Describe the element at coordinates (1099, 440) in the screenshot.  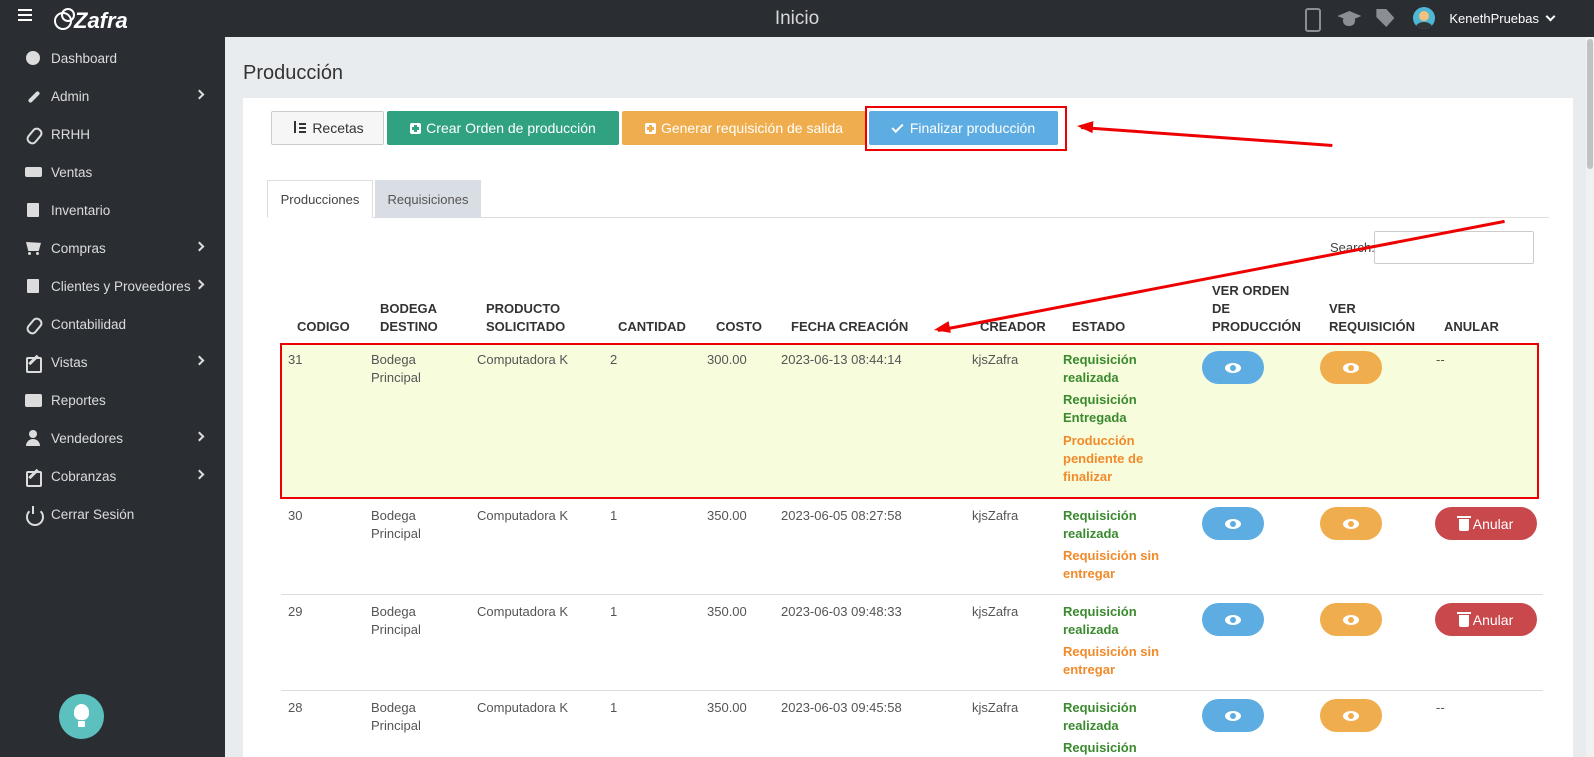
I see `status-line: Producción` at that location.